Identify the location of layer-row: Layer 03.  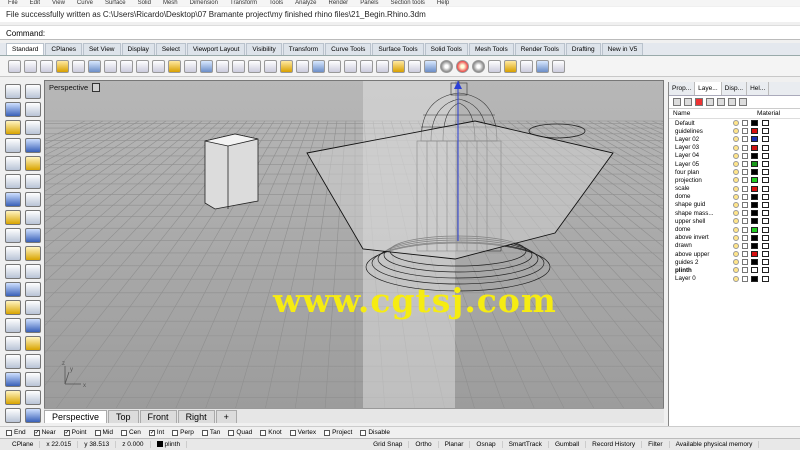
(734, 148).